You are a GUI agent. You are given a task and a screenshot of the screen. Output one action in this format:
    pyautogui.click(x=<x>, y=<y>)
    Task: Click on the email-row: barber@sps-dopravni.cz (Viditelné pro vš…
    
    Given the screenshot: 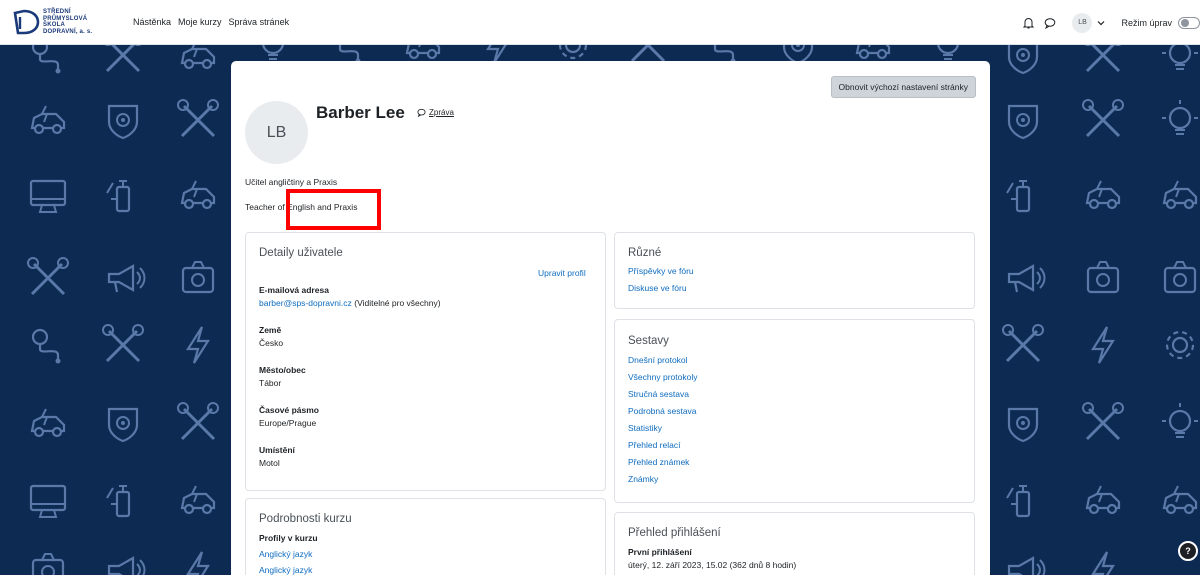 What is the action you would take?
    pyautogui.click(x=350, y=303)
    